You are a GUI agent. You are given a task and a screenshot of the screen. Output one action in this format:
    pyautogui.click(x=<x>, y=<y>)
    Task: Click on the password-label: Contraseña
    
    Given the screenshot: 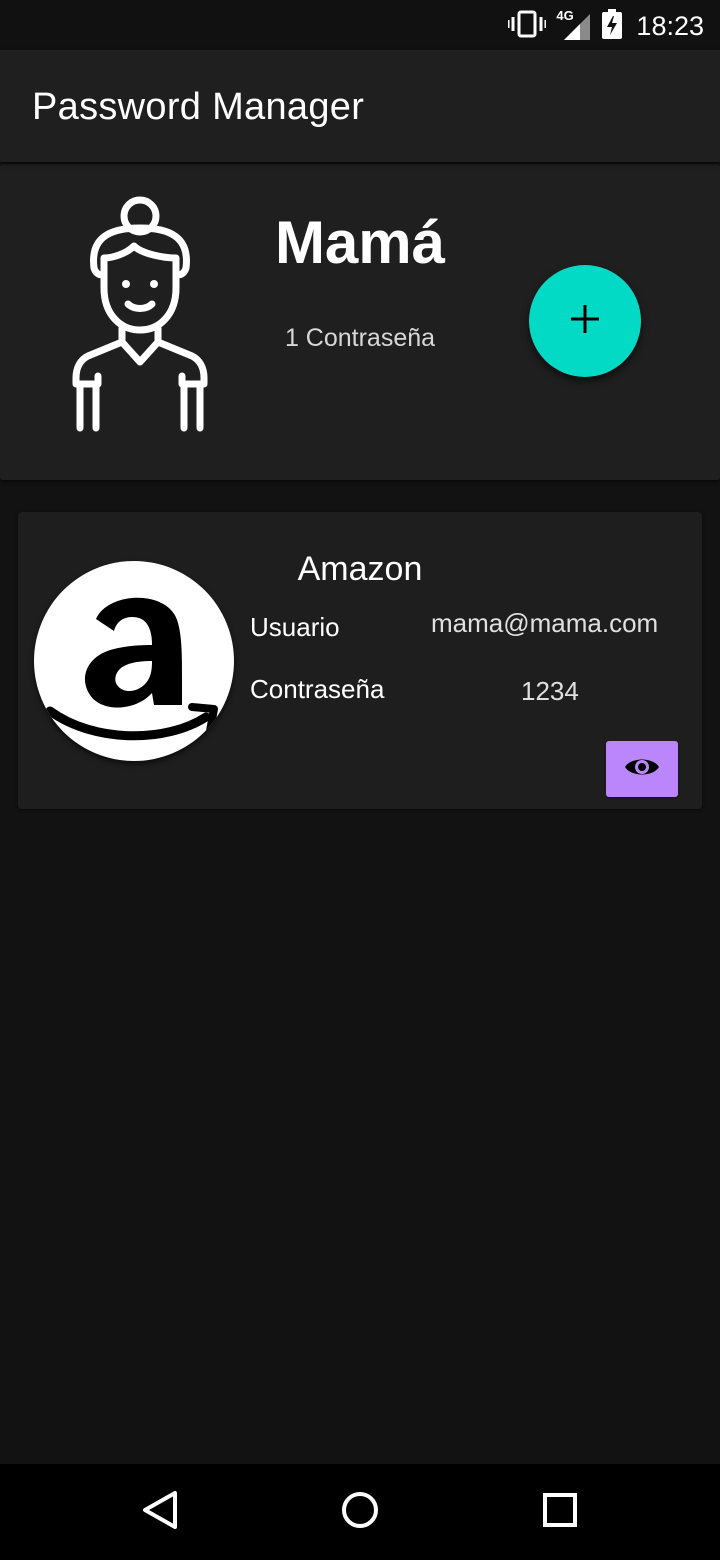 What is the action you would take?
    pyautogui.click(x=317, y=689)
    